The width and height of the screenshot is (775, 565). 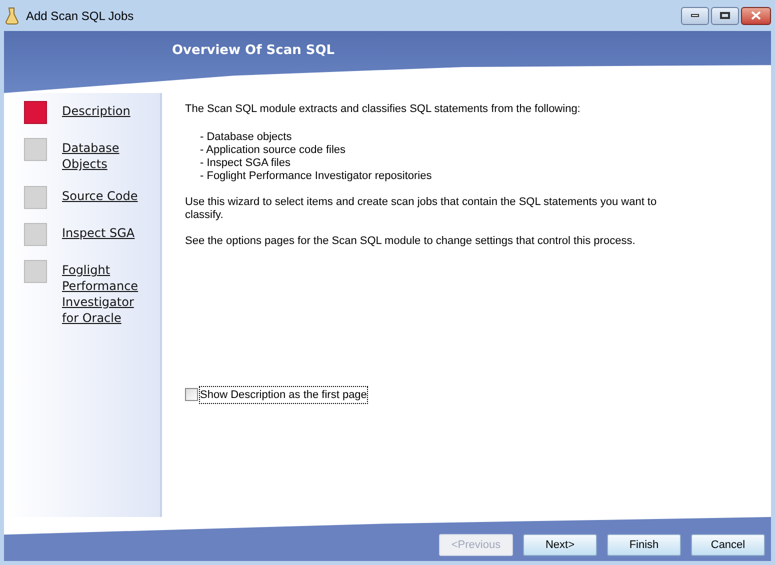 I want to click on wizard-button: Next>, so click(x=560, y=545).